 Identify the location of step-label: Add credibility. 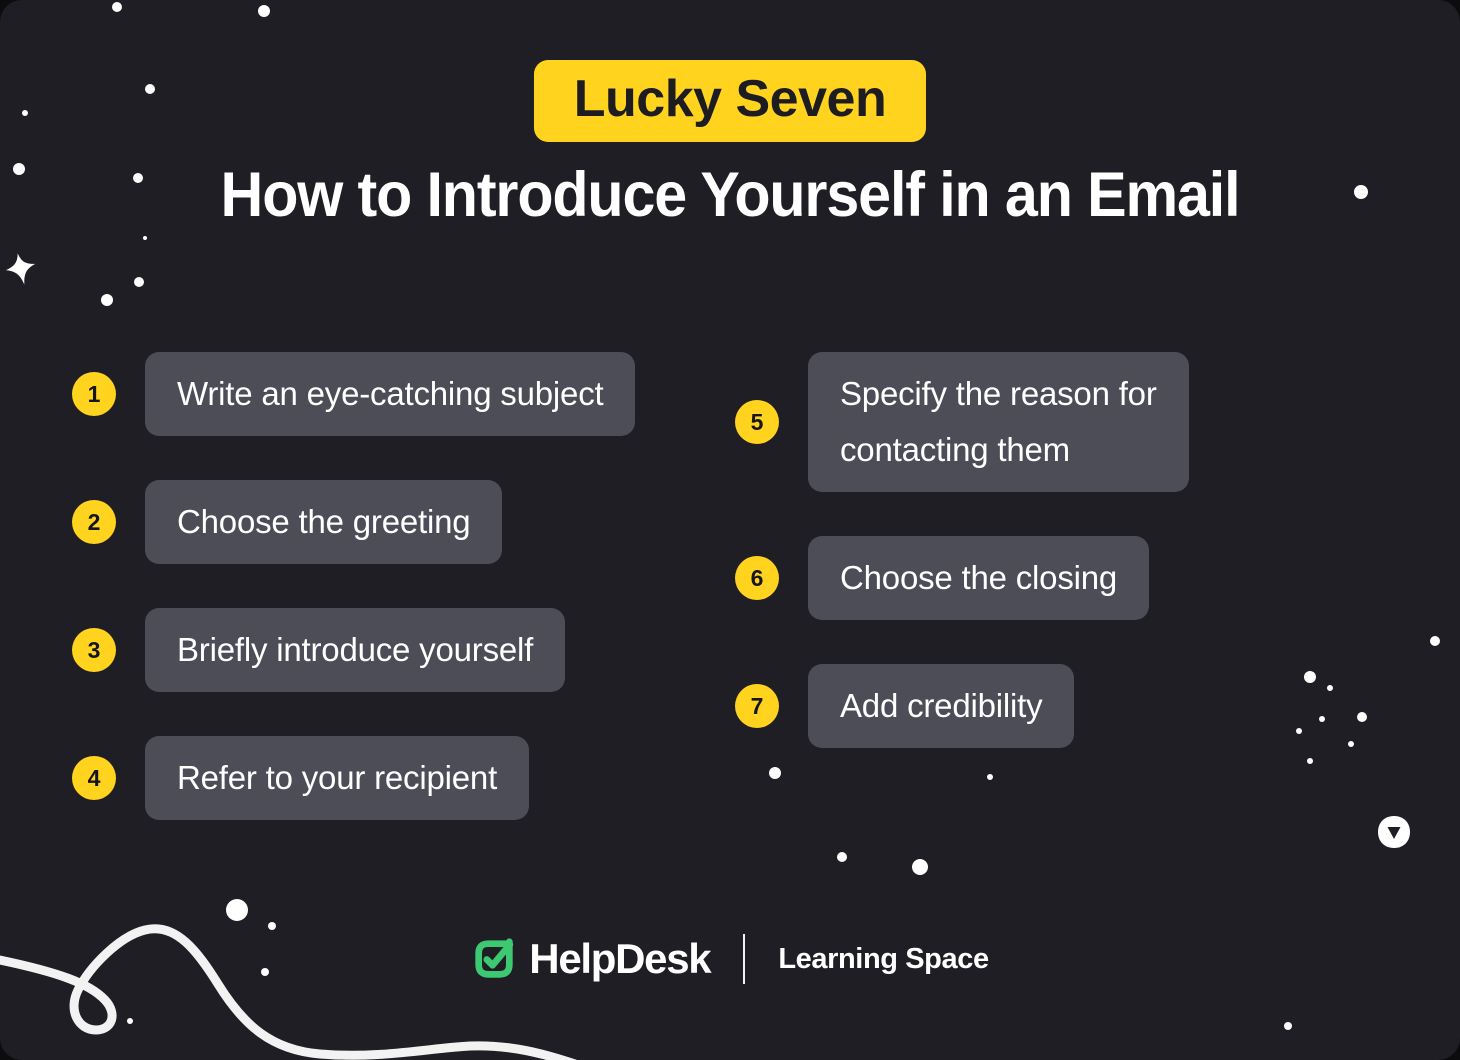
(941, 706).